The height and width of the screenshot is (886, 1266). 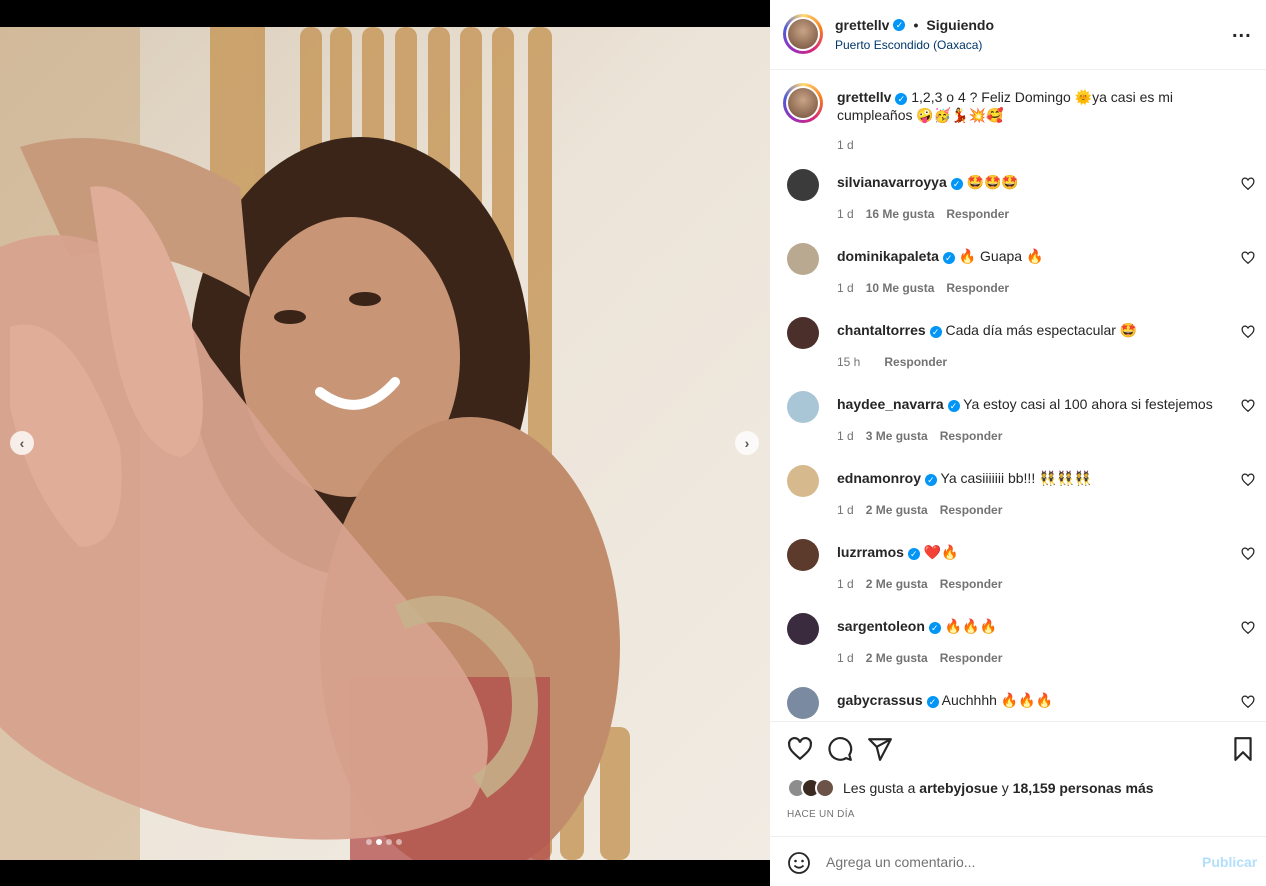 What do you see at coordinates (881, 626) in the screenshot?
I see `commenter-username: sargentoleon` at bounding box center [881, 626].